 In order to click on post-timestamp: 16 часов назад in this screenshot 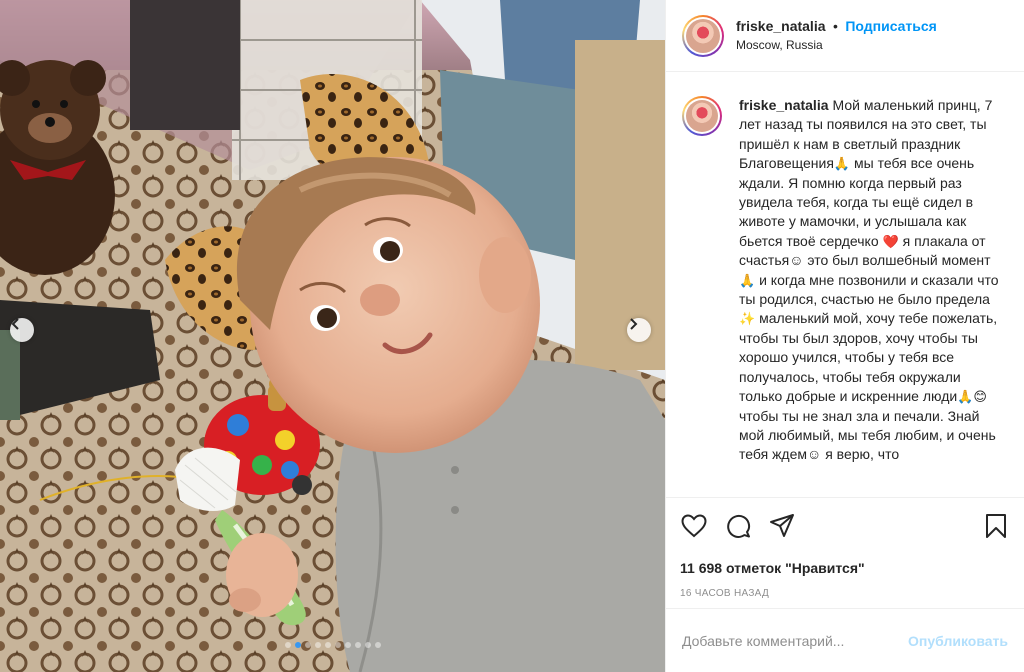, I will do `click(845, 593)`.